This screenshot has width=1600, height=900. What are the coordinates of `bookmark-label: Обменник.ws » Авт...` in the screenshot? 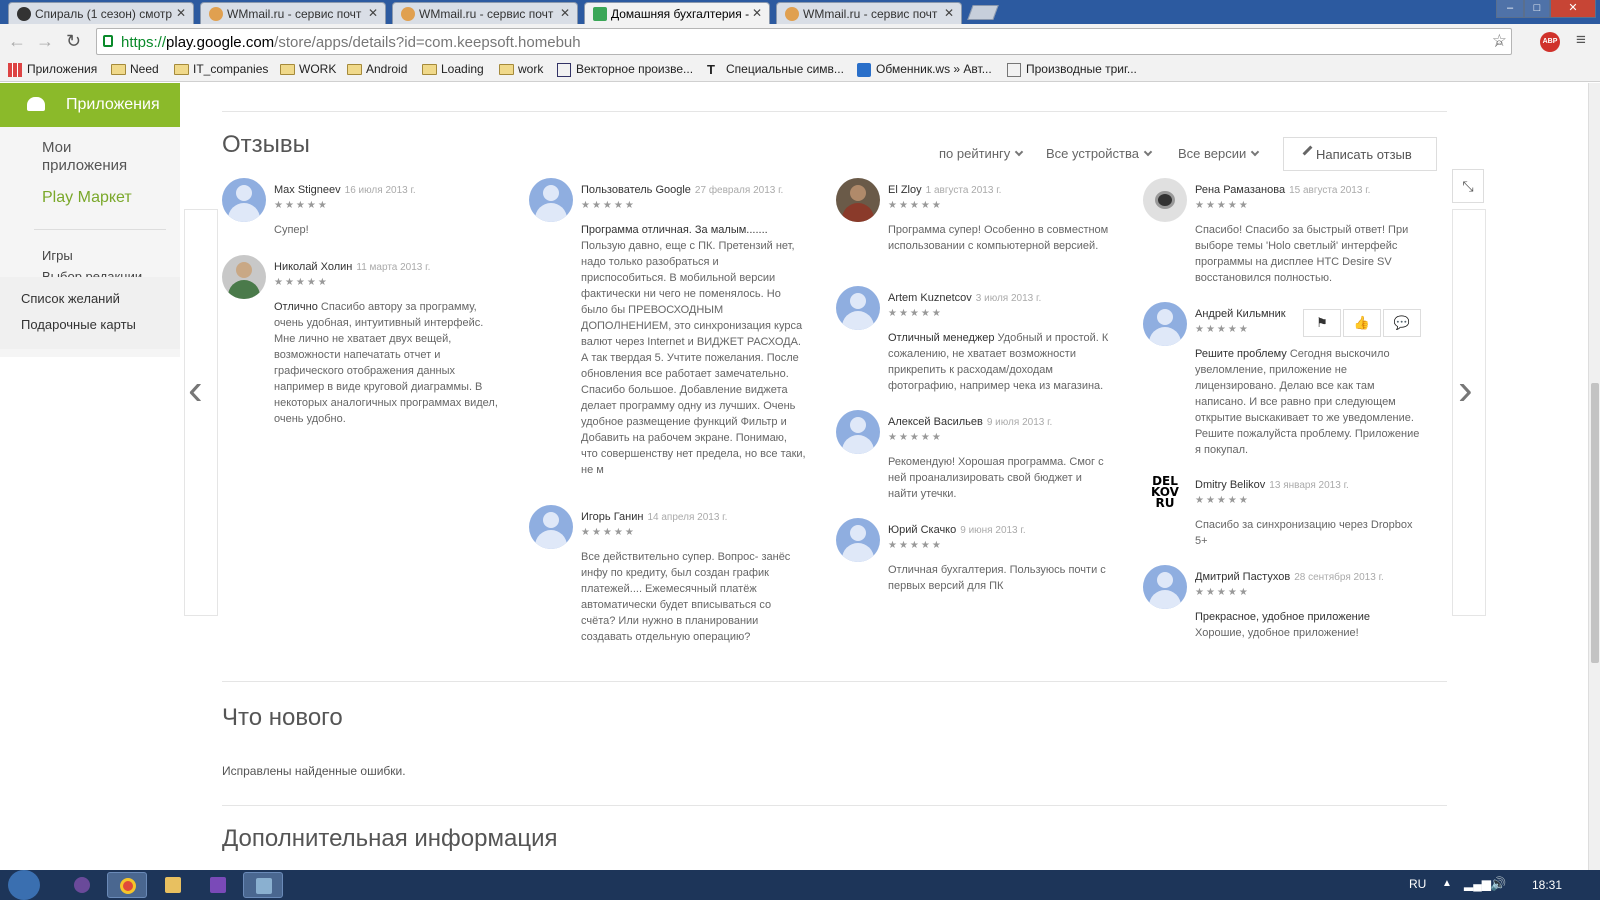 It's located at (934, 69).